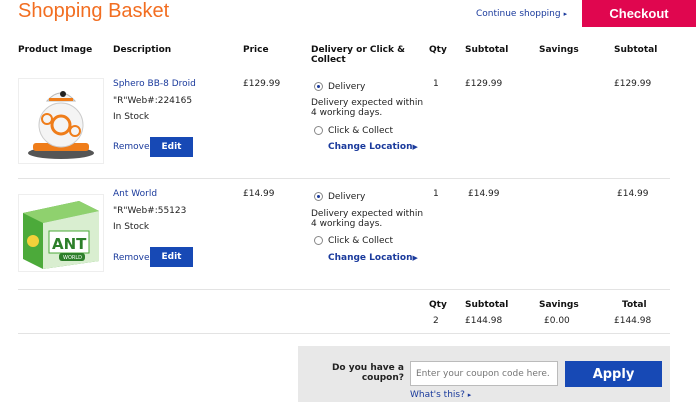  Describe the element at coordinates (636, 50) in the screenshot. I see `col-header-subtotal-2: Subtotal` at that location.